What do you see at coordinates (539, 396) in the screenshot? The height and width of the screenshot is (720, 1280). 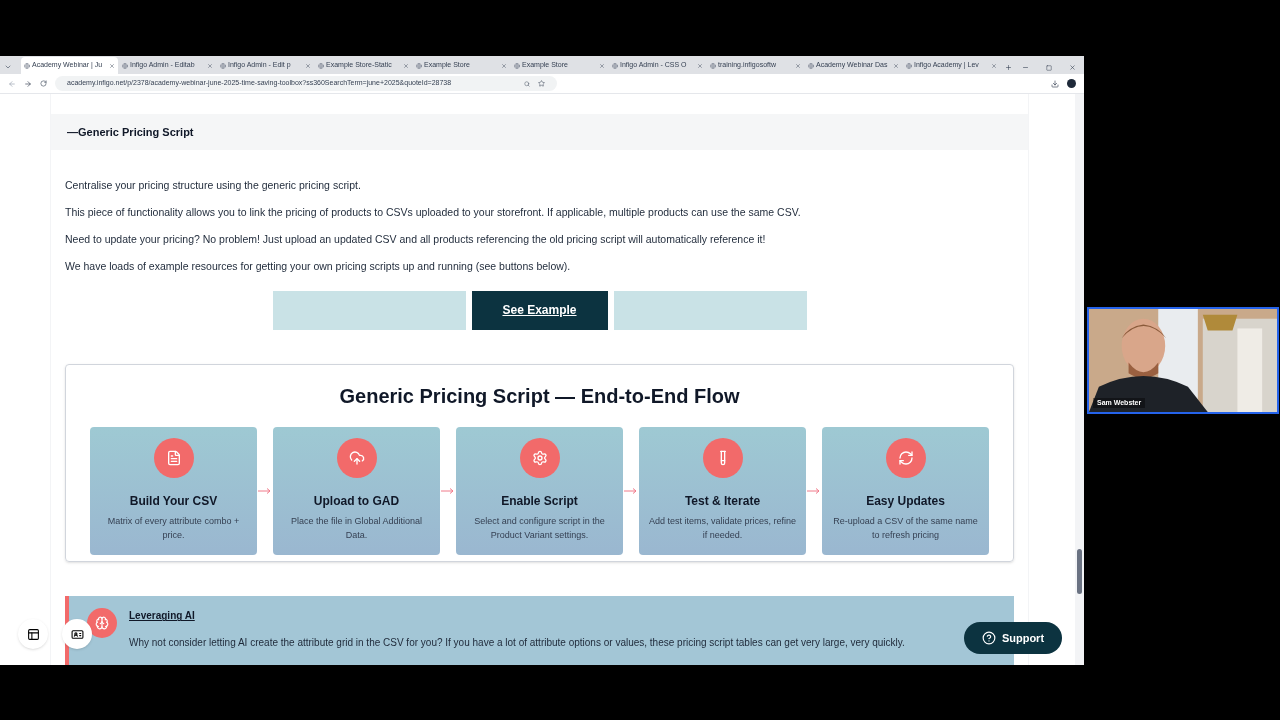 I see `flow-title: Generic Pricing Script — End-to-End Flow` at bounding box center [539, 396].